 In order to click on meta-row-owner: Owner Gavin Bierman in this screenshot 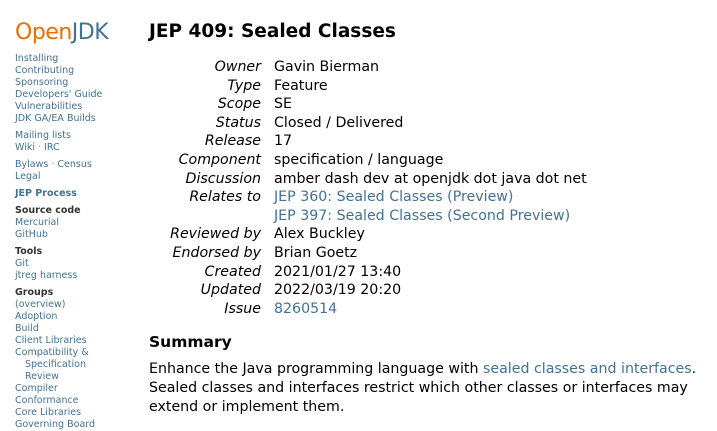, I will do `click(368, 67)`.